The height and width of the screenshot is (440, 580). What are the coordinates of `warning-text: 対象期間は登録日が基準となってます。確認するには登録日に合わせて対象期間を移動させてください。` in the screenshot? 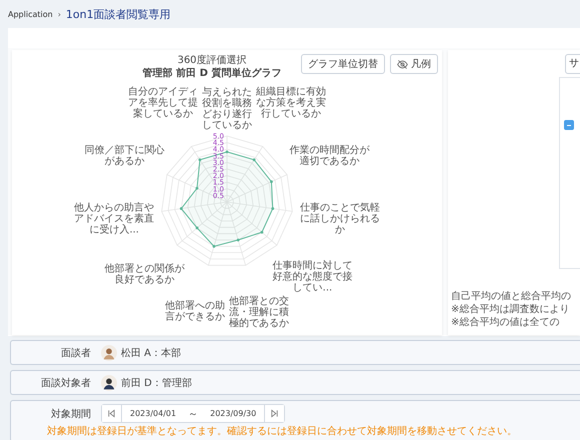 It's located at (282, 431).